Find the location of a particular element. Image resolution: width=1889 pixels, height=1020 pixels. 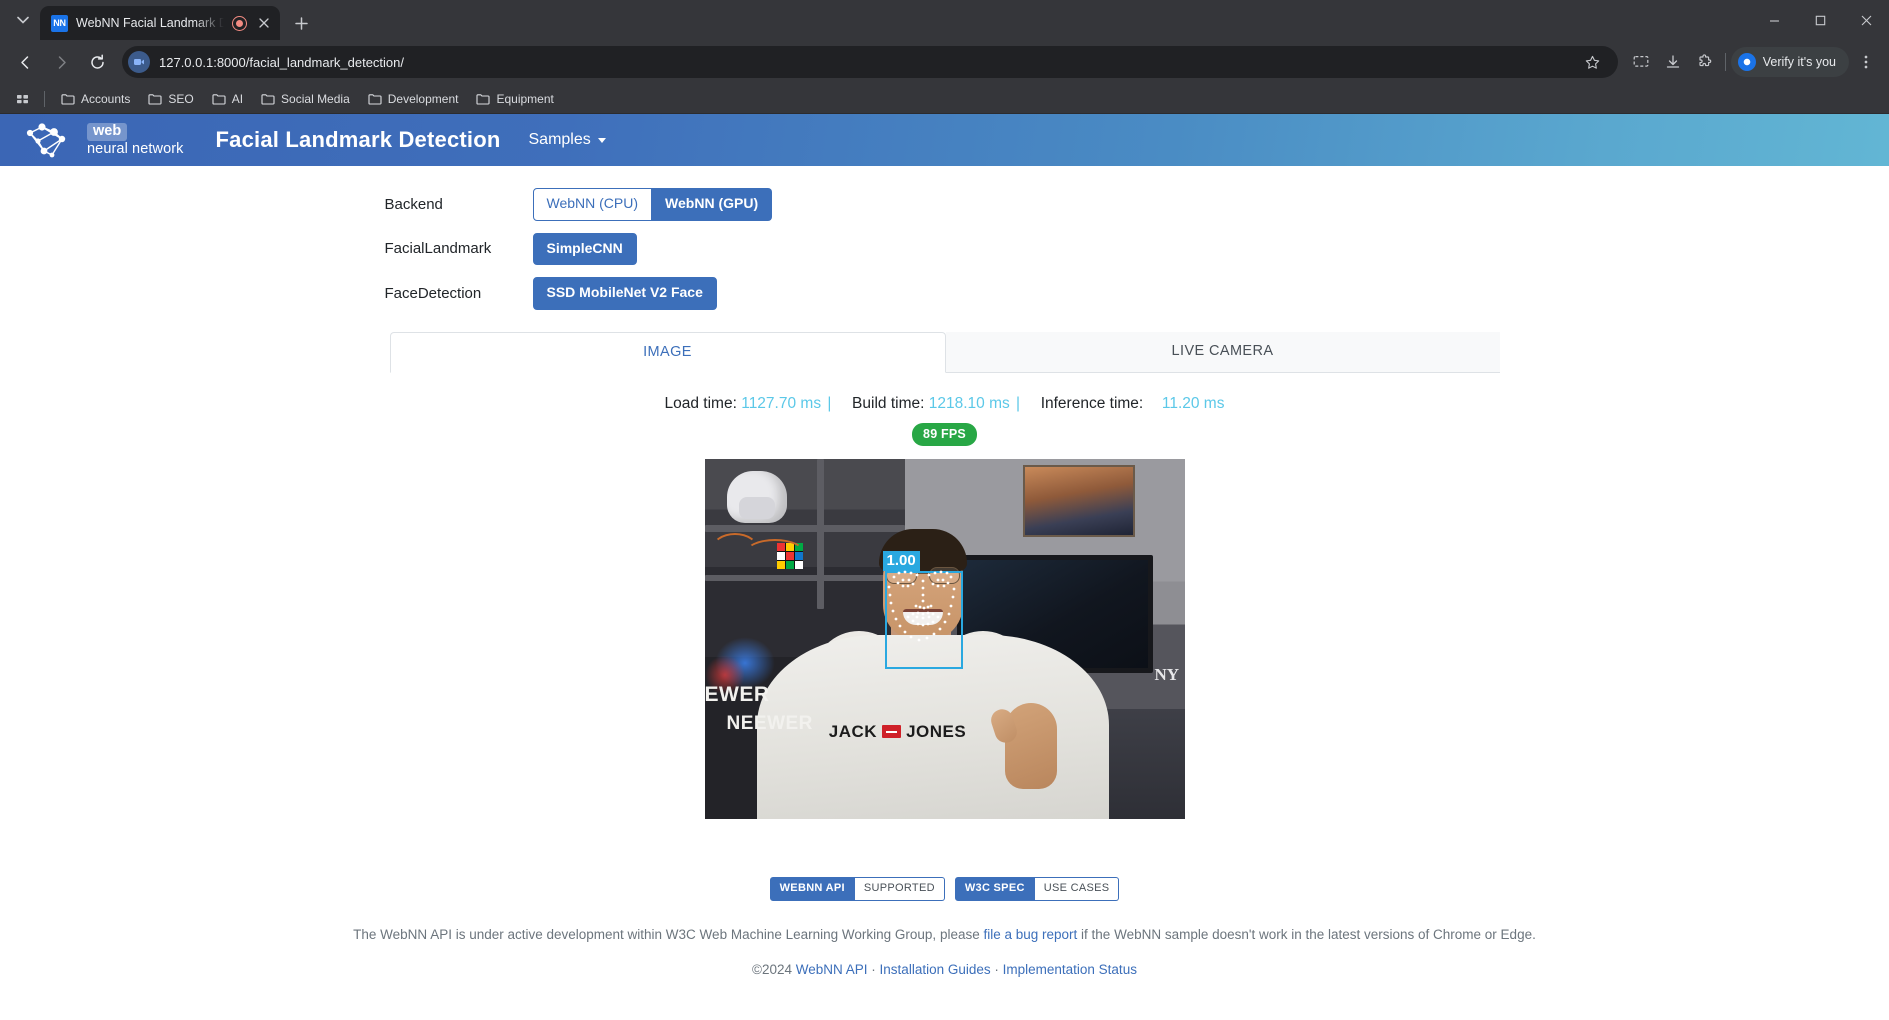

face-detection-button-group: SSD MobileNet V2 Face is located at coordinates (624, 293).